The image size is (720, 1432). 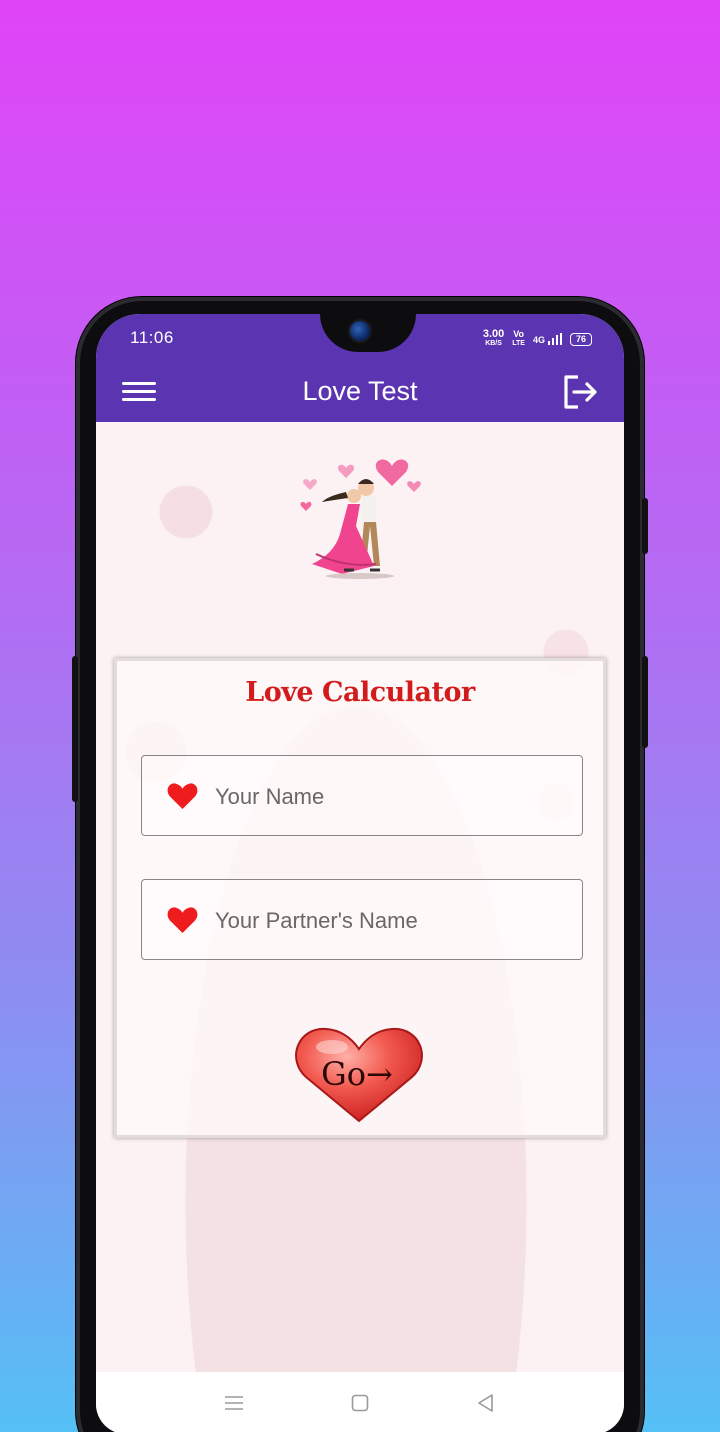 I want to click on volume-down-button, so click(x=645, y=702).